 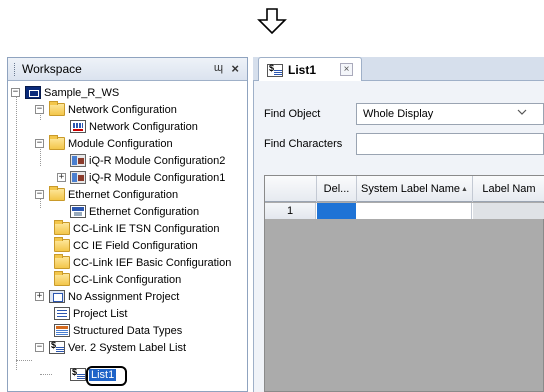 I want to click on table-row: 1, so click(x=404, y=211).